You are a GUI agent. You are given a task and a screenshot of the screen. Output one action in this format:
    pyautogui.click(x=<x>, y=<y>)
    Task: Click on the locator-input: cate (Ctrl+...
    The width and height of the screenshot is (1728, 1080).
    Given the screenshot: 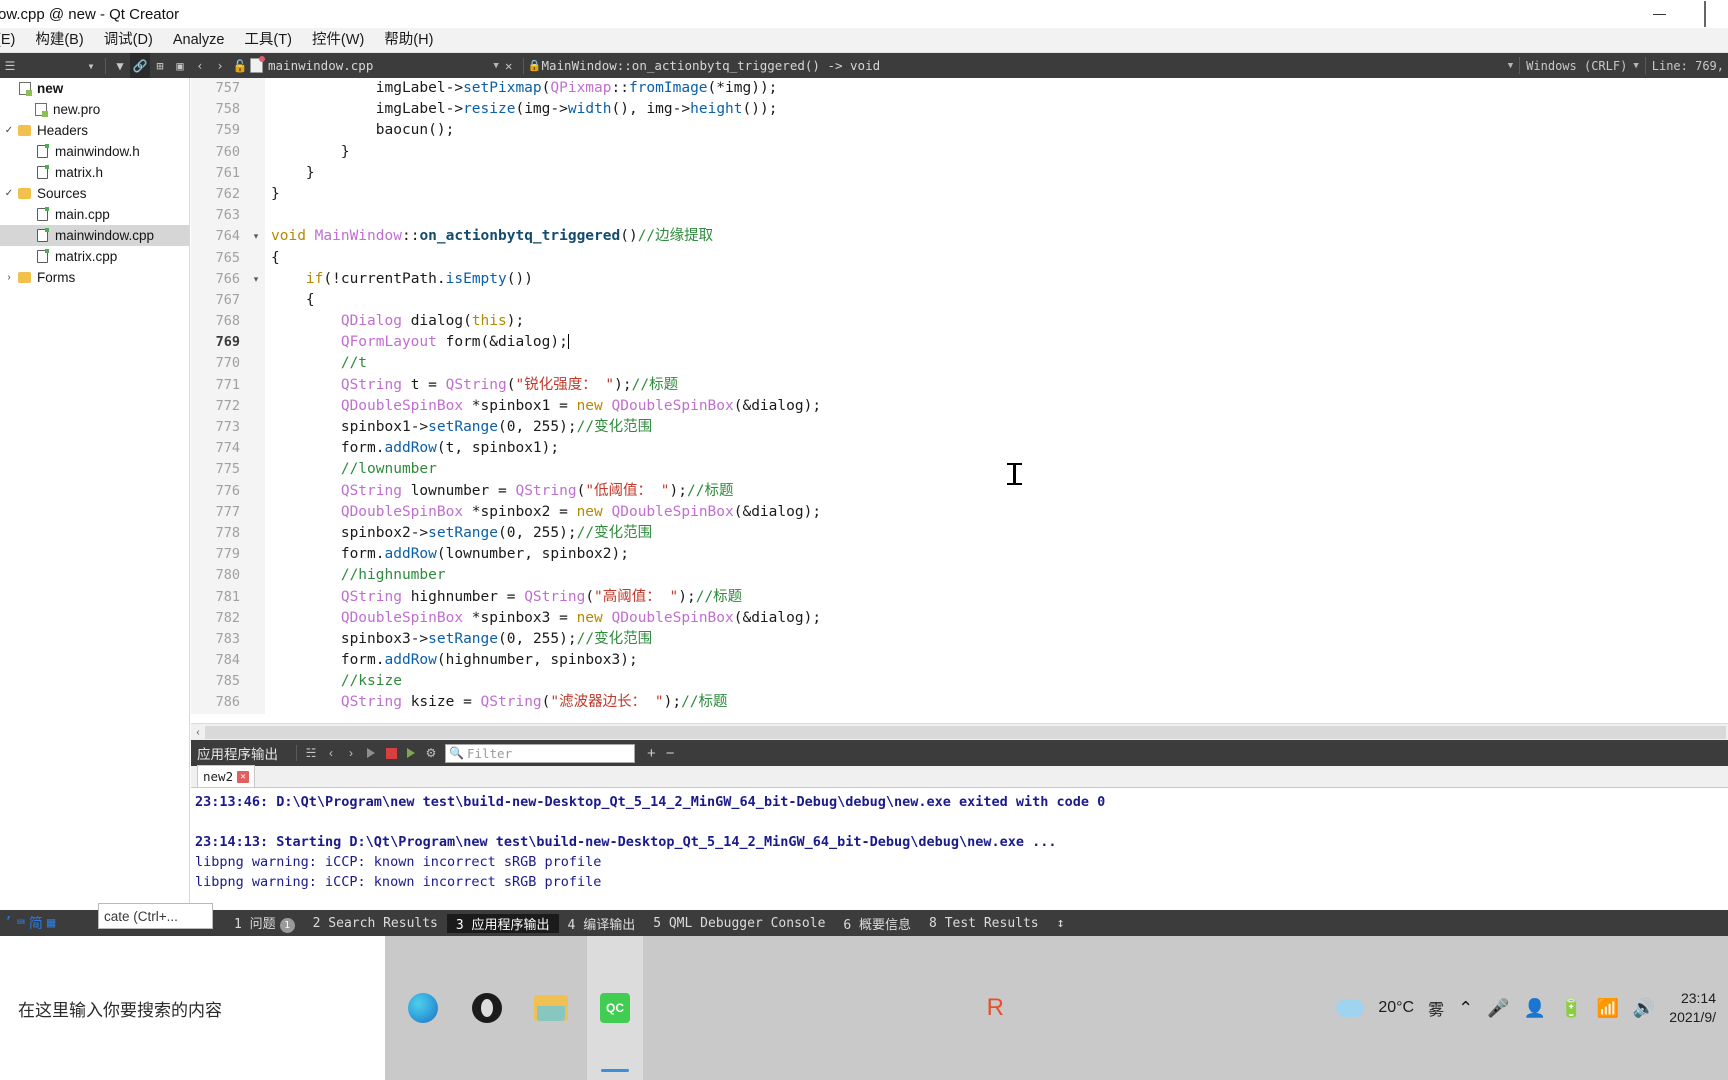 What is the action you would take?
    pyautogui.click(x=155, y=916)
    